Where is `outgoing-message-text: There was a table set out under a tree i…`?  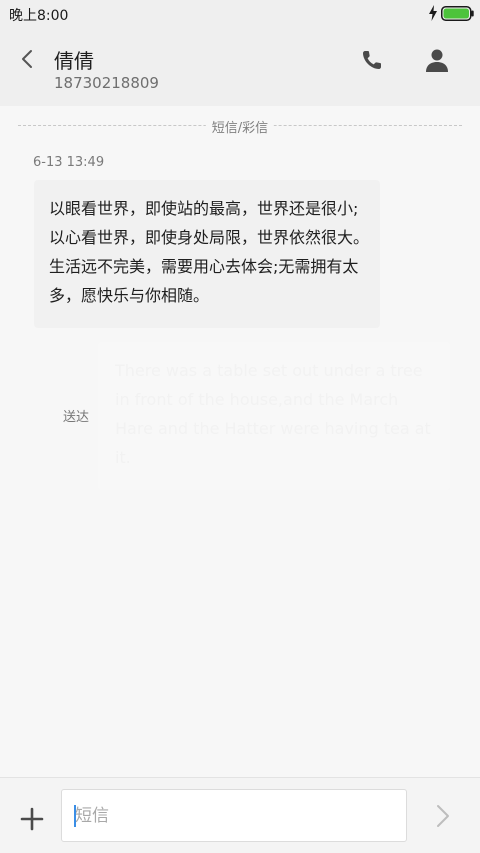
outgoing-message-text: There was a table set out under a tree i… is located at coordinates (273, 414).